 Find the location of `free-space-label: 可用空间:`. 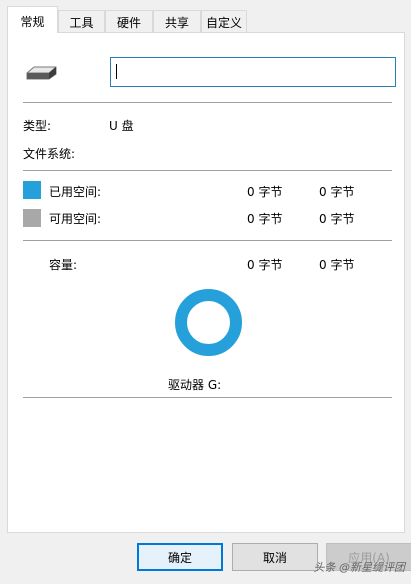

free-space-label: 可用空间: is located at coordinates (75, 219).